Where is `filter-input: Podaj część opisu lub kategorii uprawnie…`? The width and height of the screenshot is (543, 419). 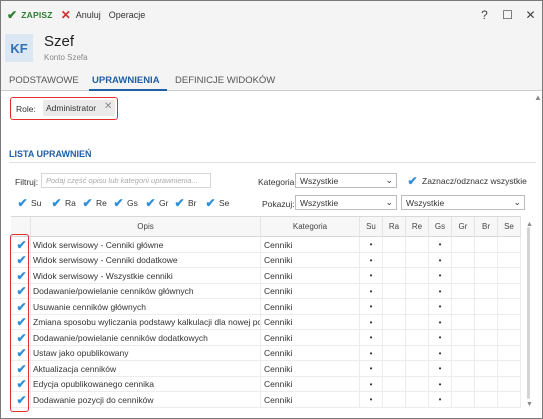 filter-input: Podaj część opisu lub kategorii uprawnie… is located at coordinates (126, 180).